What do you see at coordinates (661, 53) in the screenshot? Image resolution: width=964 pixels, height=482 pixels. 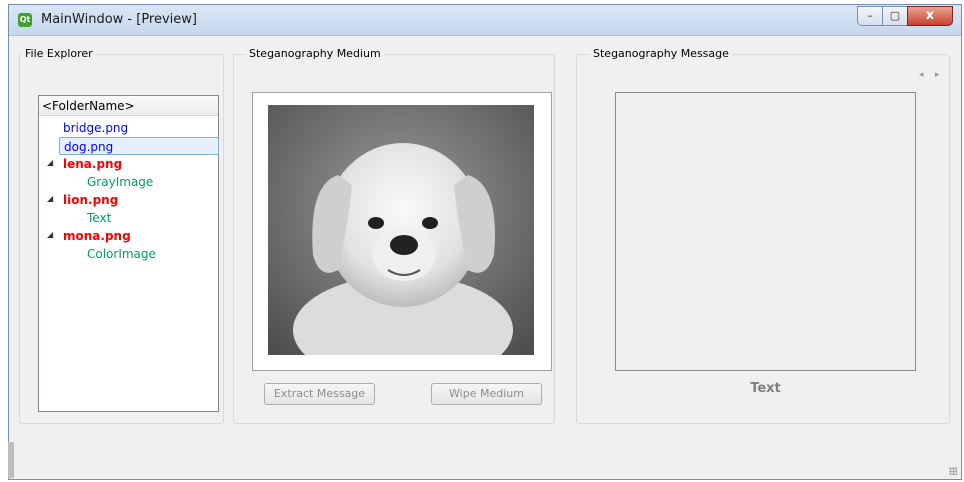 I see `steganography-message-title: Steganography Message` at bounding box center [661, 53].